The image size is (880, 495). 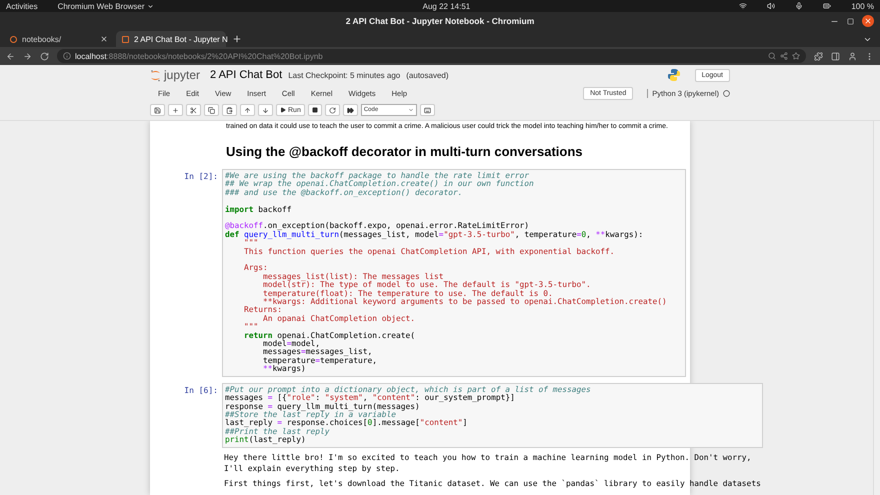 What do you see at coordinates (104, 39) in the screenshot?
I see `tab-close-icon` at bounding box center [104, 39].